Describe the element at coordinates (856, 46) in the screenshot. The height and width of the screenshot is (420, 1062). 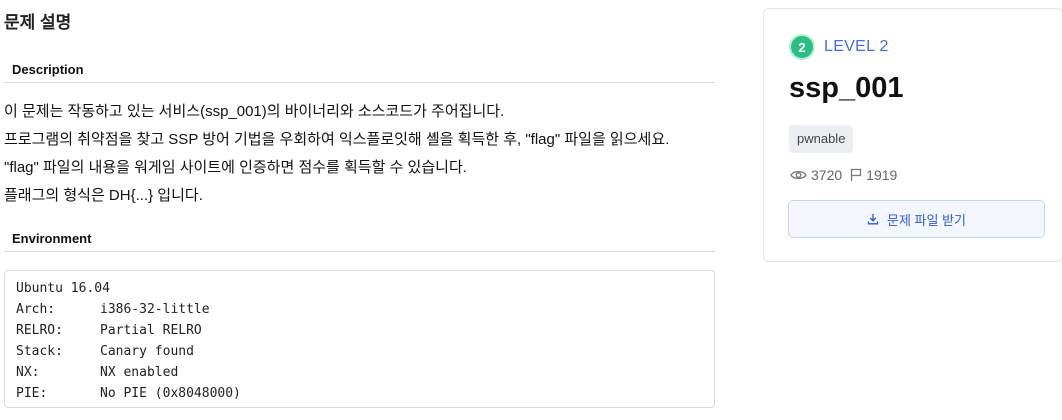
I see `level-label: LEVEL 2` at that location.